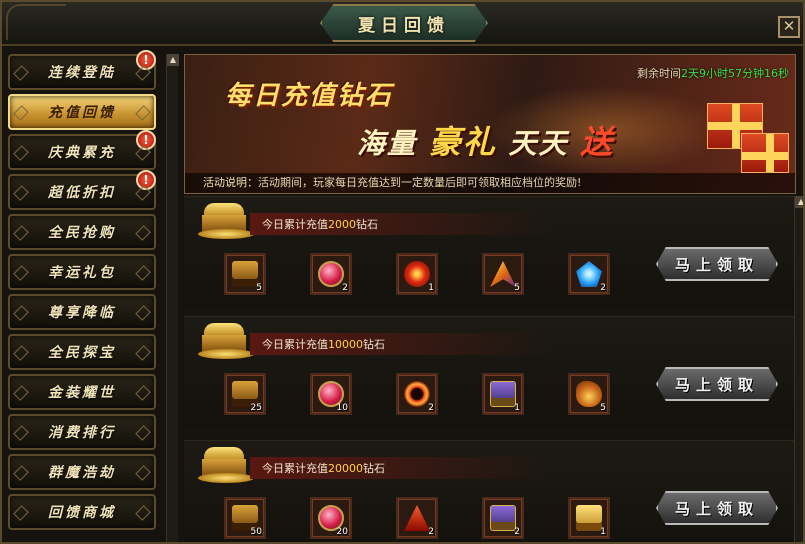 This screenshot has width=805, height=544. Describe the element at coordinates (82, 153) in the screenshot. I see `sidebar-item-label: 庆典累充` at that location.